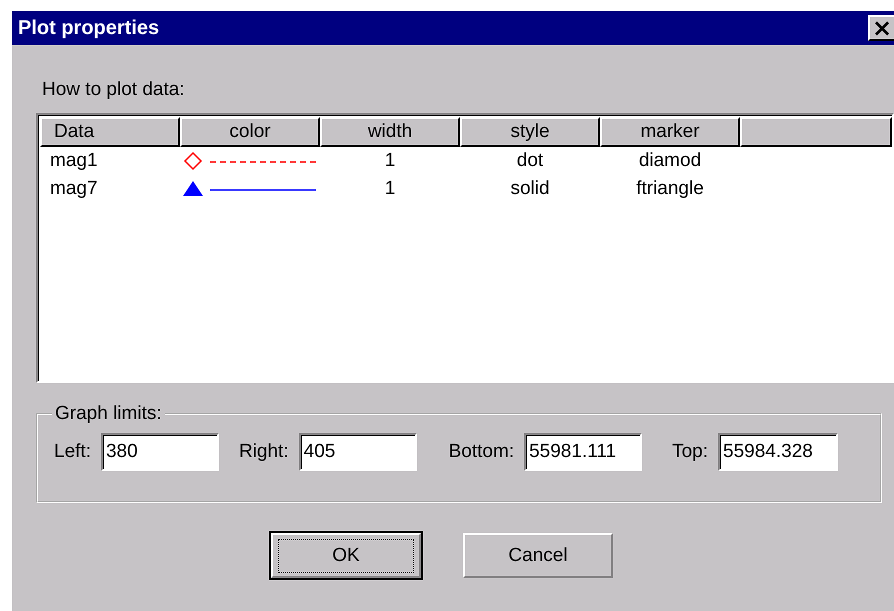 The image size is (894, 611). I want to click on column-header: color, so click(250, 132).